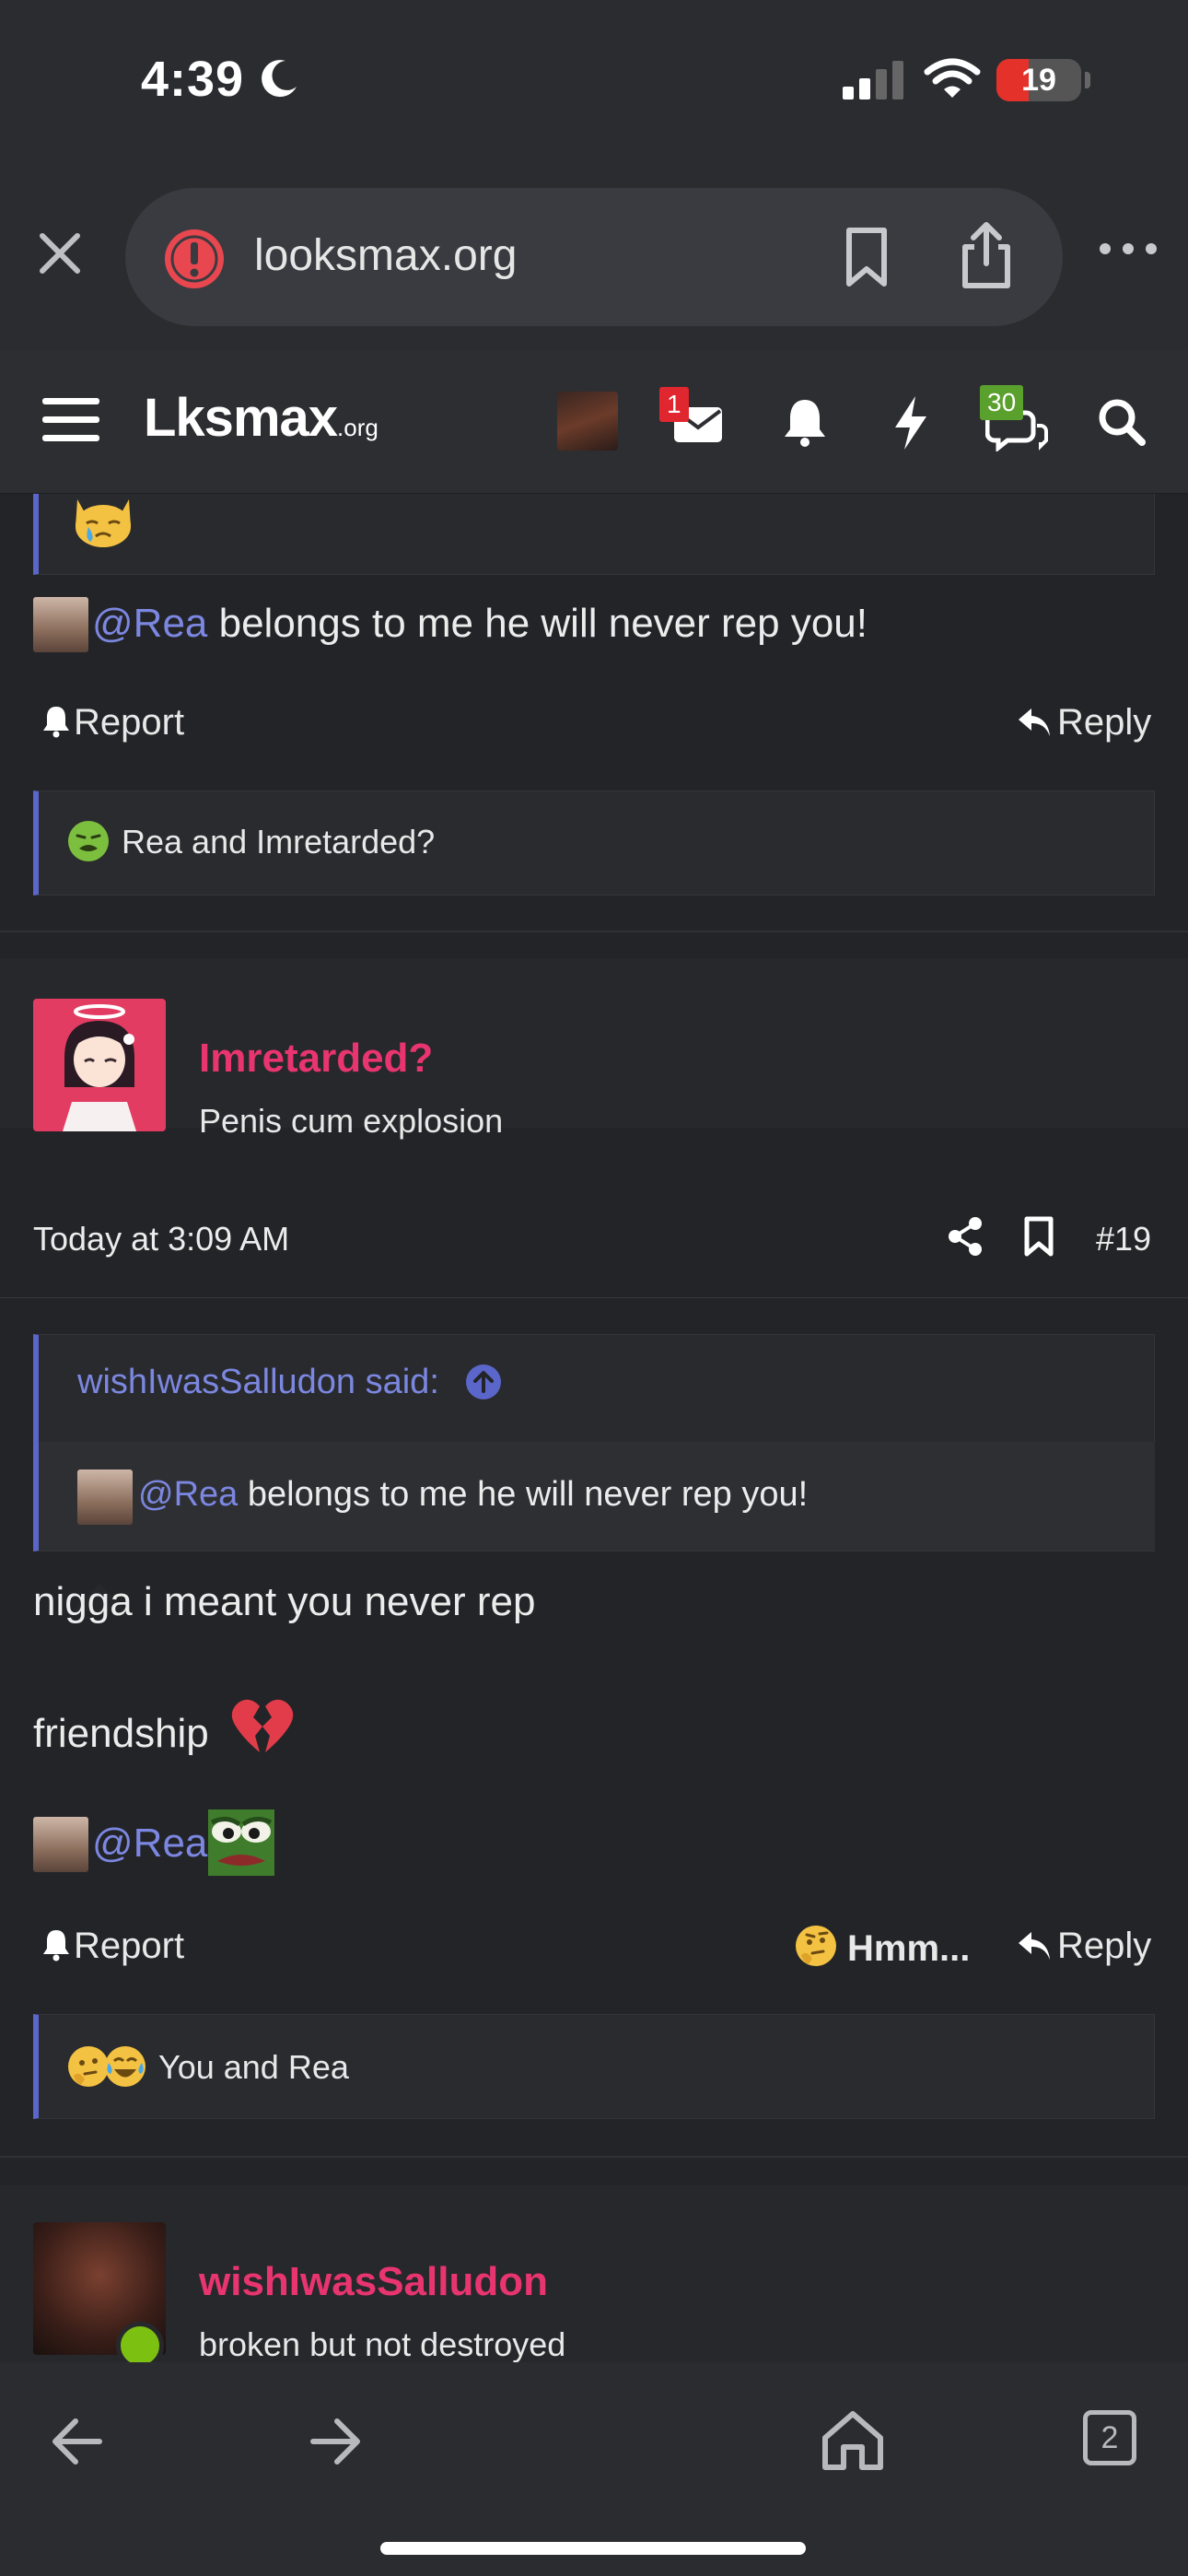  I want to click on battery-percentage: 19, so click(1038, 80).